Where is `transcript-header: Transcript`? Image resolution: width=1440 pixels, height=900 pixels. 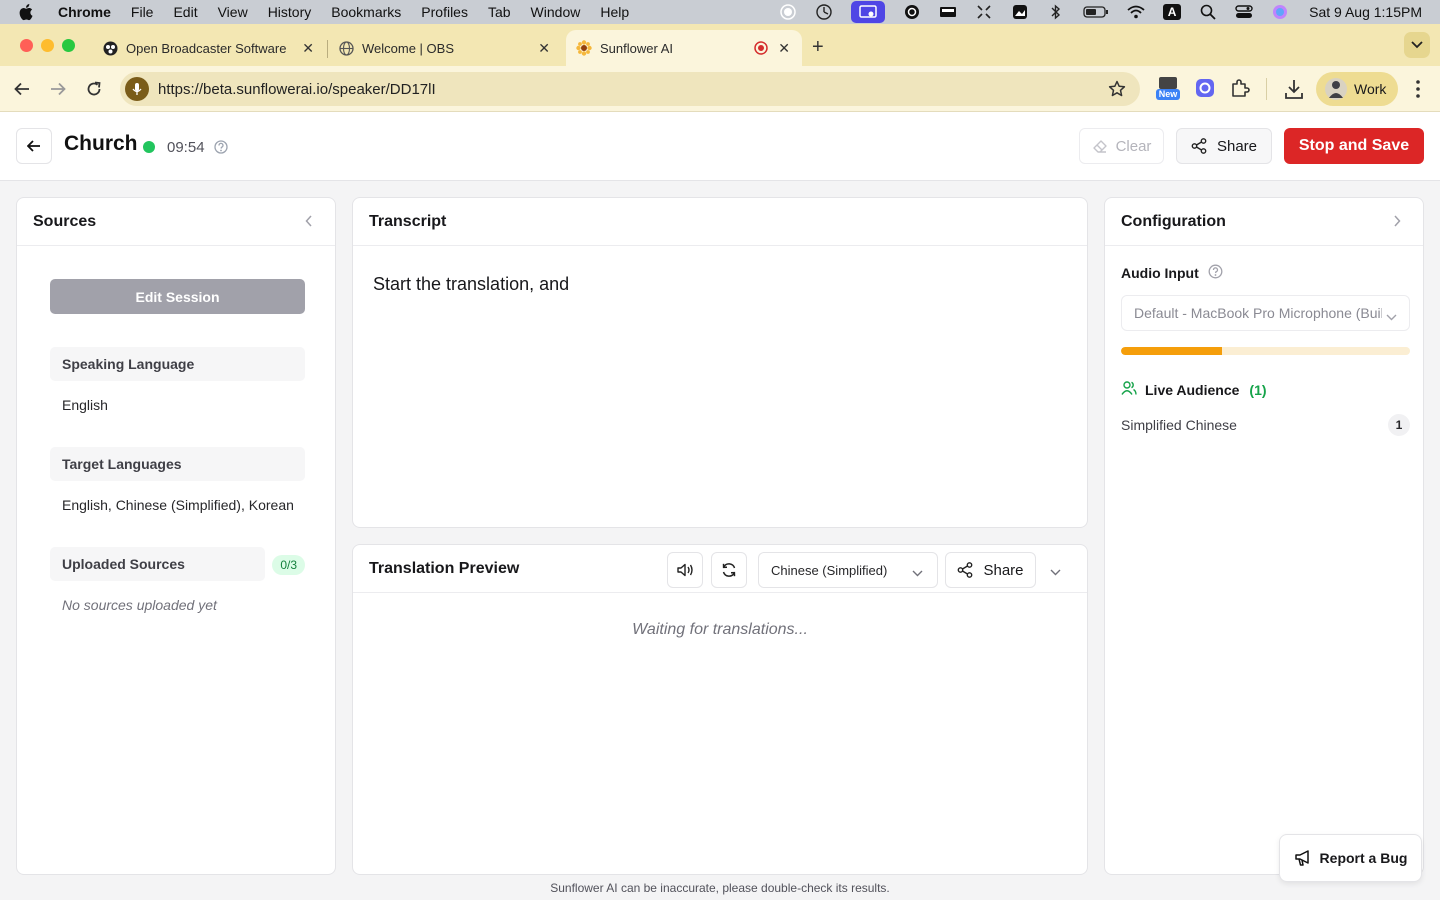 transcript-header: Transcript is located at coordinates (720, 222).